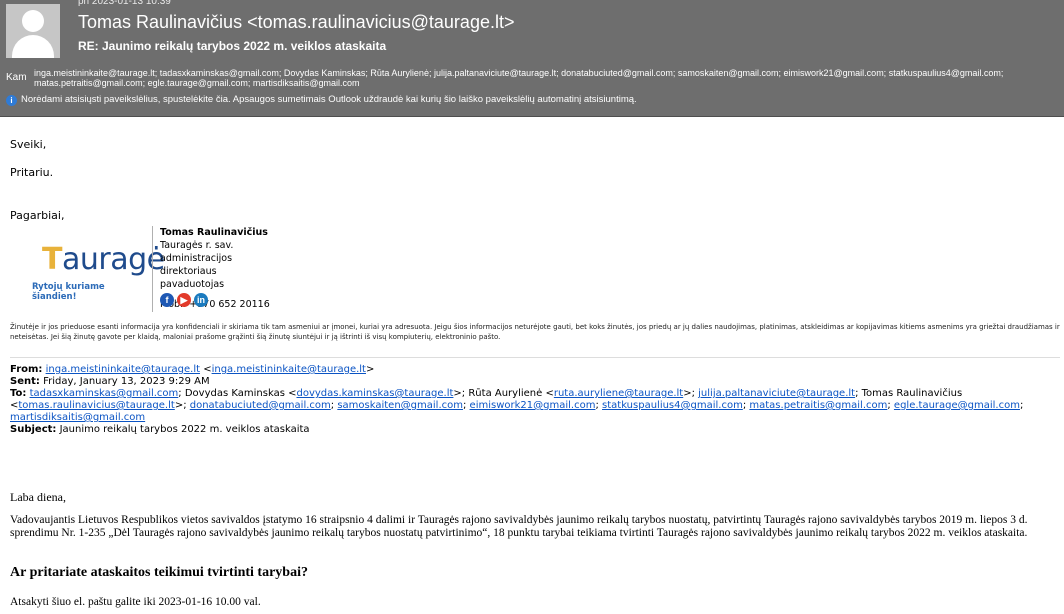 The width and height of the screenshot is (1064, 614). I want to click on social-links: f ▶ in, so click(185, 299).